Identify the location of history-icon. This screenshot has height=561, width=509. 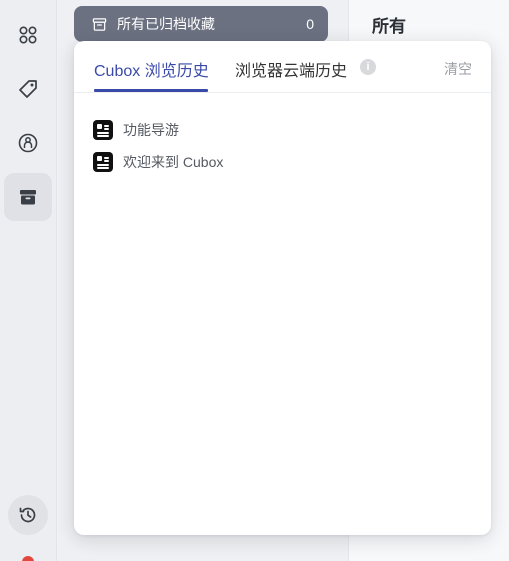
(27, 515).